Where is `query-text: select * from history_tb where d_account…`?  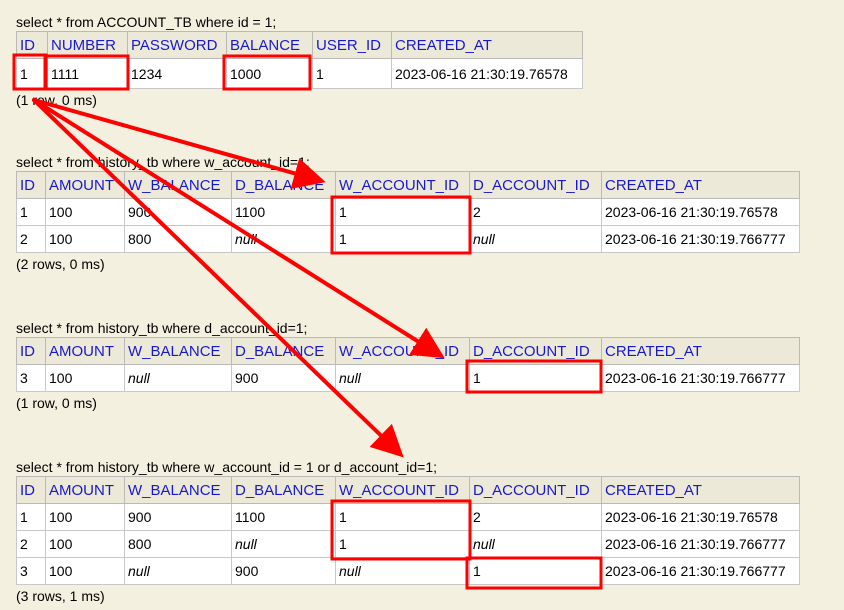
query-text: select * from history_tb where d_account… is located at coordinates (162, 328).